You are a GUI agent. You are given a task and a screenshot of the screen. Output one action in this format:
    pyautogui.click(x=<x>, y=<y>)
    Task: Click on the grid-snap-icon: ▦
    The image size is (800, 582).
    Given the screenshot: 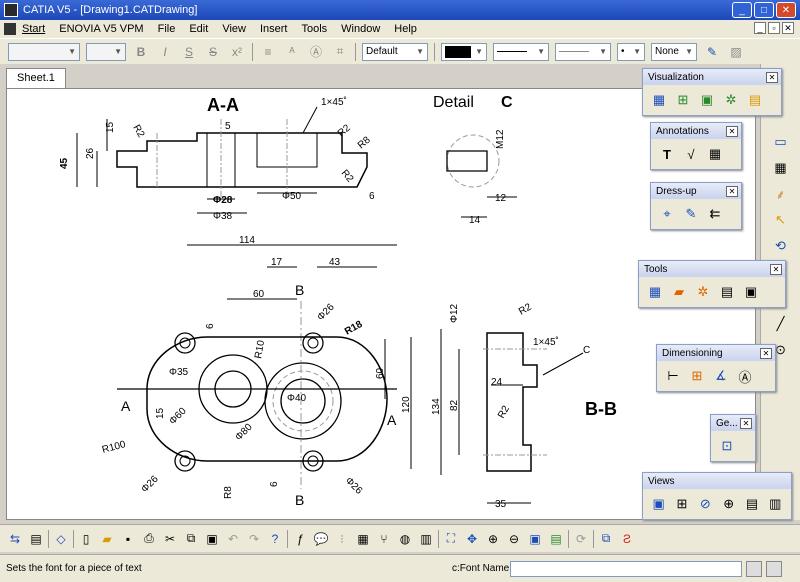 What is the action you would take?
    pyautogui.click(x=655, y=292)
    